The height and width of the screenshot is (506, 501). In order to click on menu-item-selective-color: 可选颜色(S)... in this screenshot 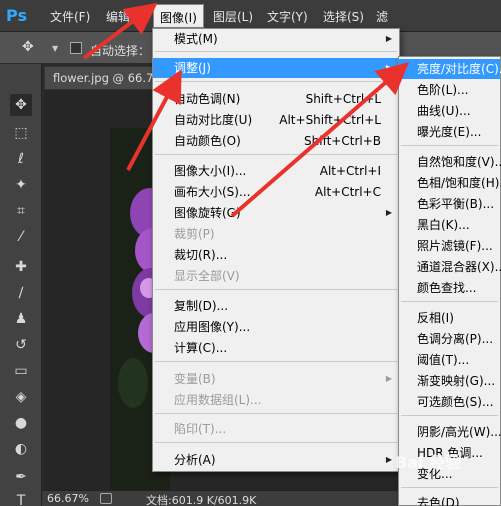, I will do `click(449, 402)`.